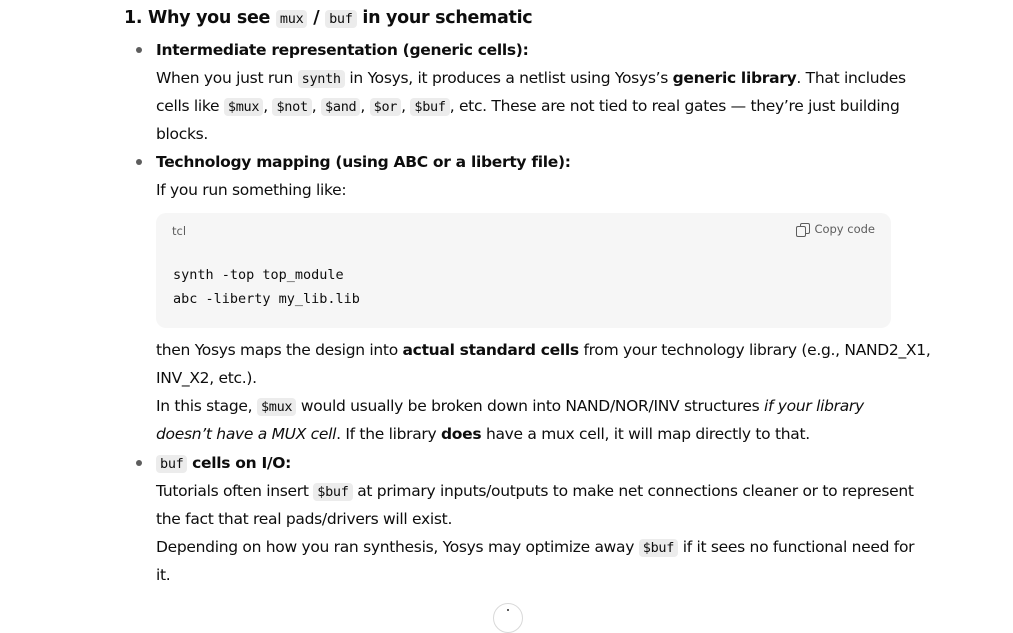 Image resolution: width=1013 pixels, height=633 pixels. Describe the element at coordinates (251, 190) in the screenshot. I see `section2-intro: If you run something like:` at that location.